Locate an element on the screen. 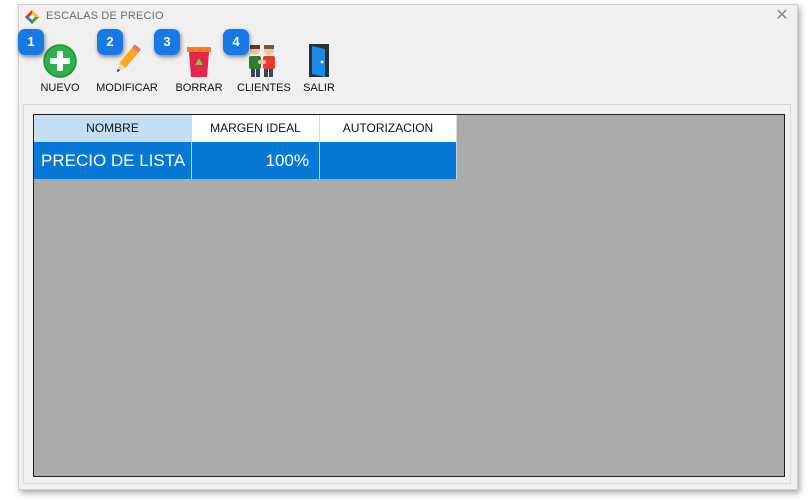 The height and width of the screenshot is (500, 808). window-title: ESCALAS DE PRECIO is located at coordinates (105, 16).